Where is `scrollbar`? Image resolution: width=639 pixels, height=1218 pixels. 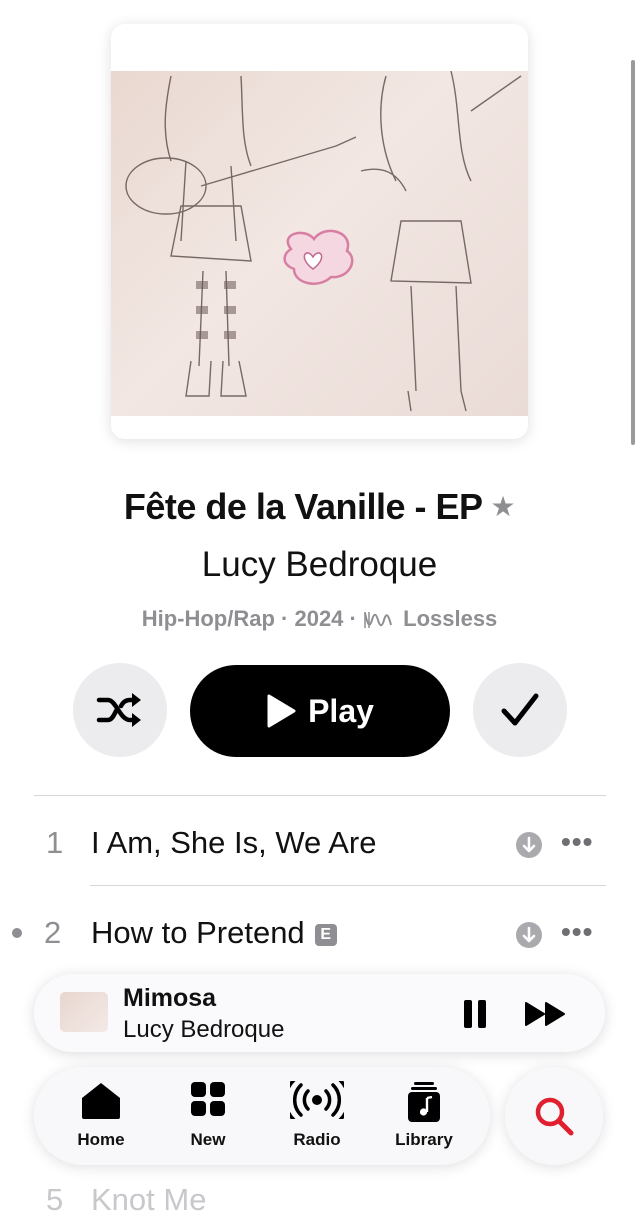
scrollbar is located at coordinates (633, 252).